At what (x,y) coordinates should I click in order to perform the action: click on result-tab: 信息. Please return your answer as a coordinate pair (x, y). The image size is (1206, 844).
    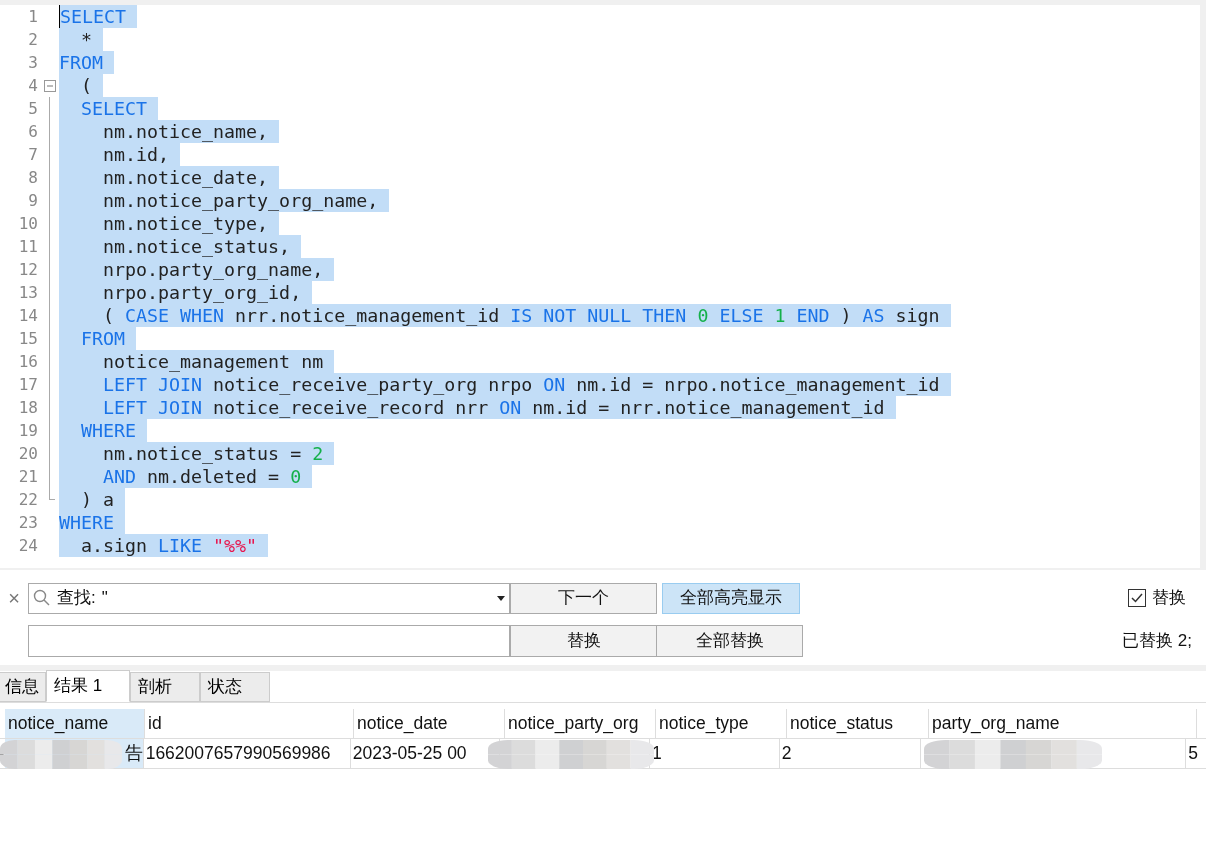
    Looking at the image, I should click on (23, 687).